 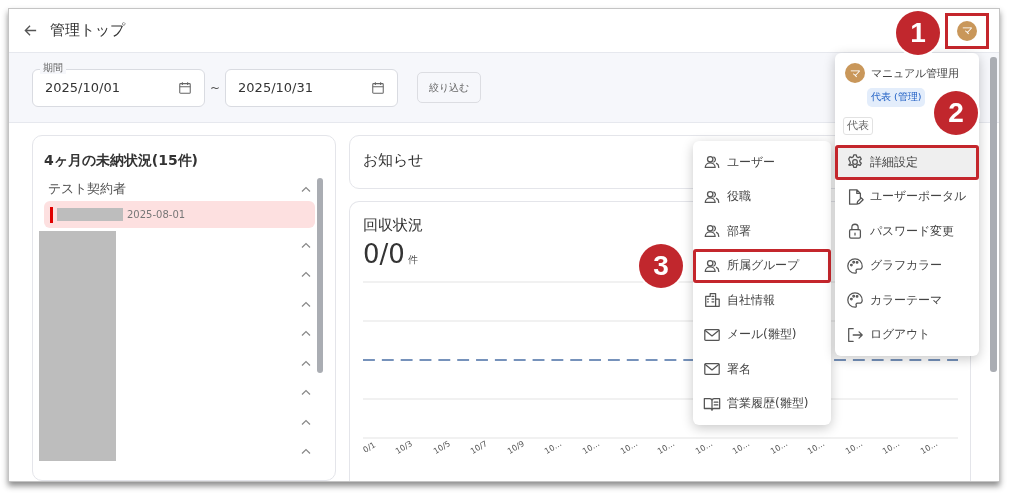 What do you see at coordinates (907, 231) in the screenshot?
I see `menu-item: パスワード変更` at bounding box center [907, 231].